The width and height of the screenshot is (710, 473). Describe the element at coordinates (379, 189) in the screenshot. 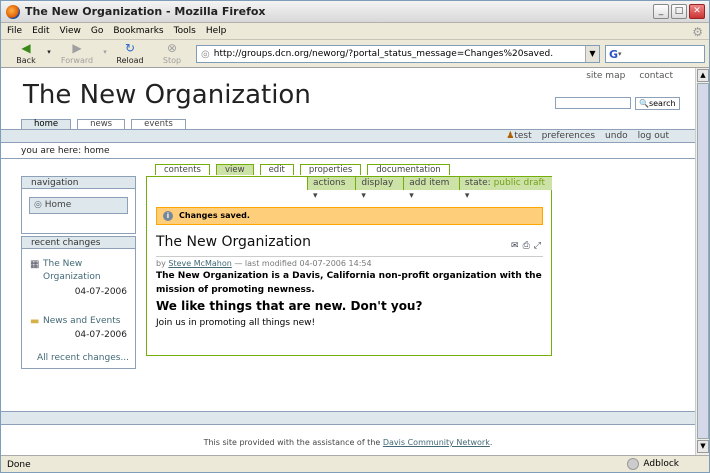

I see `display-menu: display ▾` at that location.